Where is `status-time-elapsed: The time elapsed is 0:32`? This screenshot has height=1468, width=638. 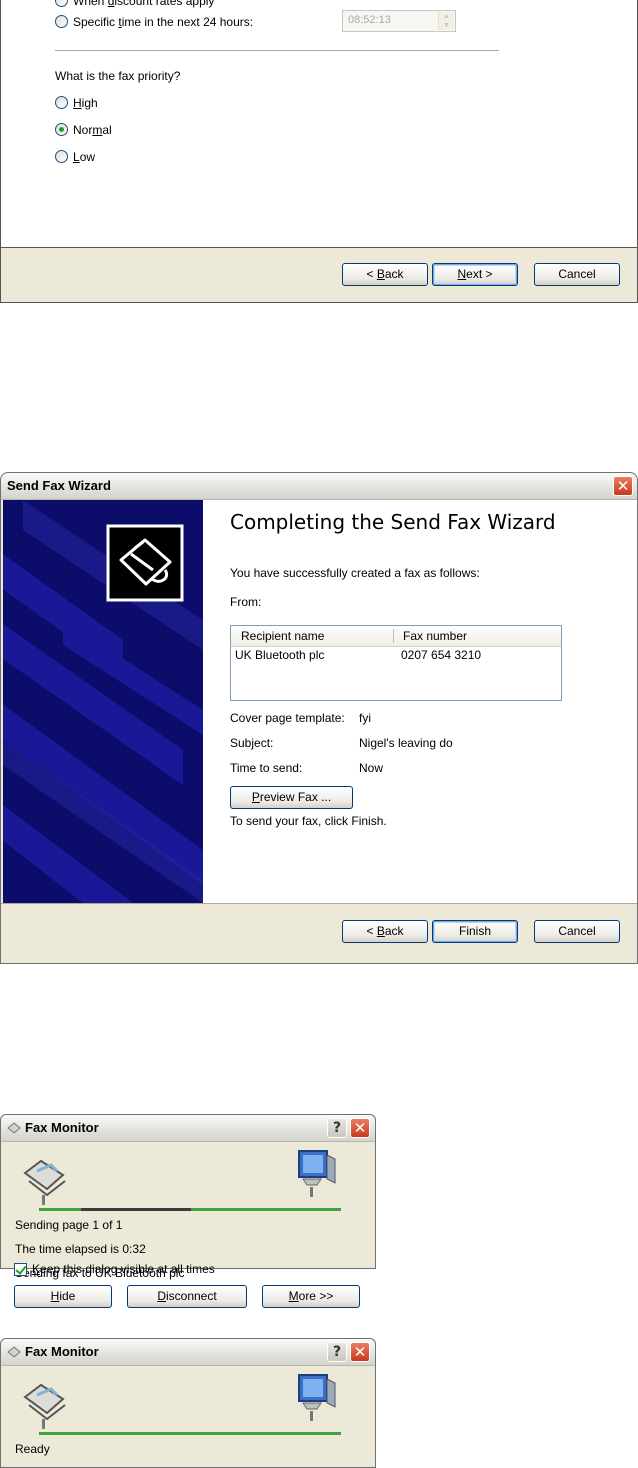
status-time-elapsed: The time elapsed is 0:32 is located at coordinates (80, 1249).